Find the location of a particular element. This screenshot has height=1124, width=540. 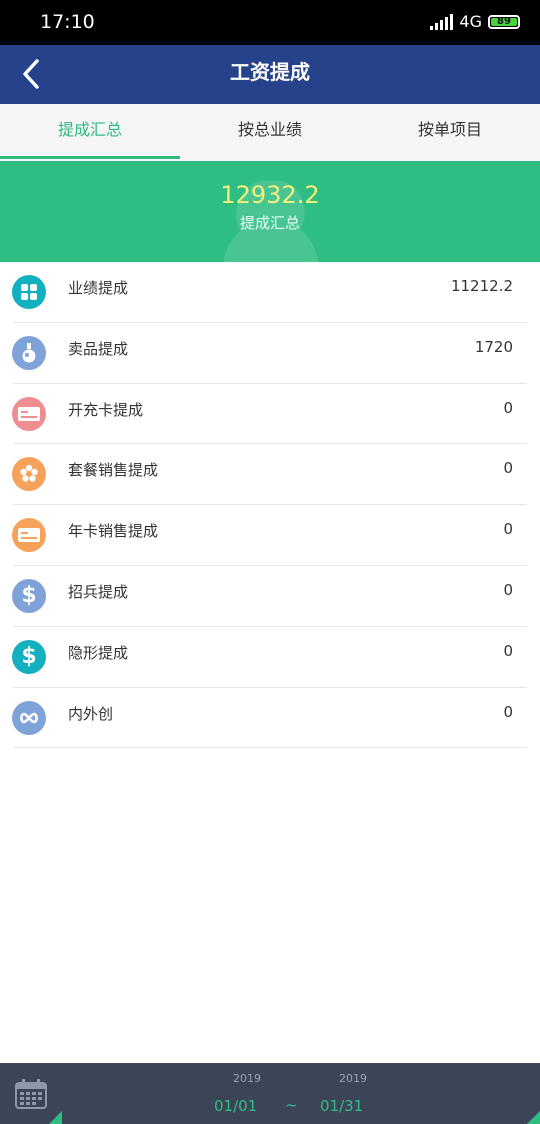

potion-icon is located at coordinates (29, 352).